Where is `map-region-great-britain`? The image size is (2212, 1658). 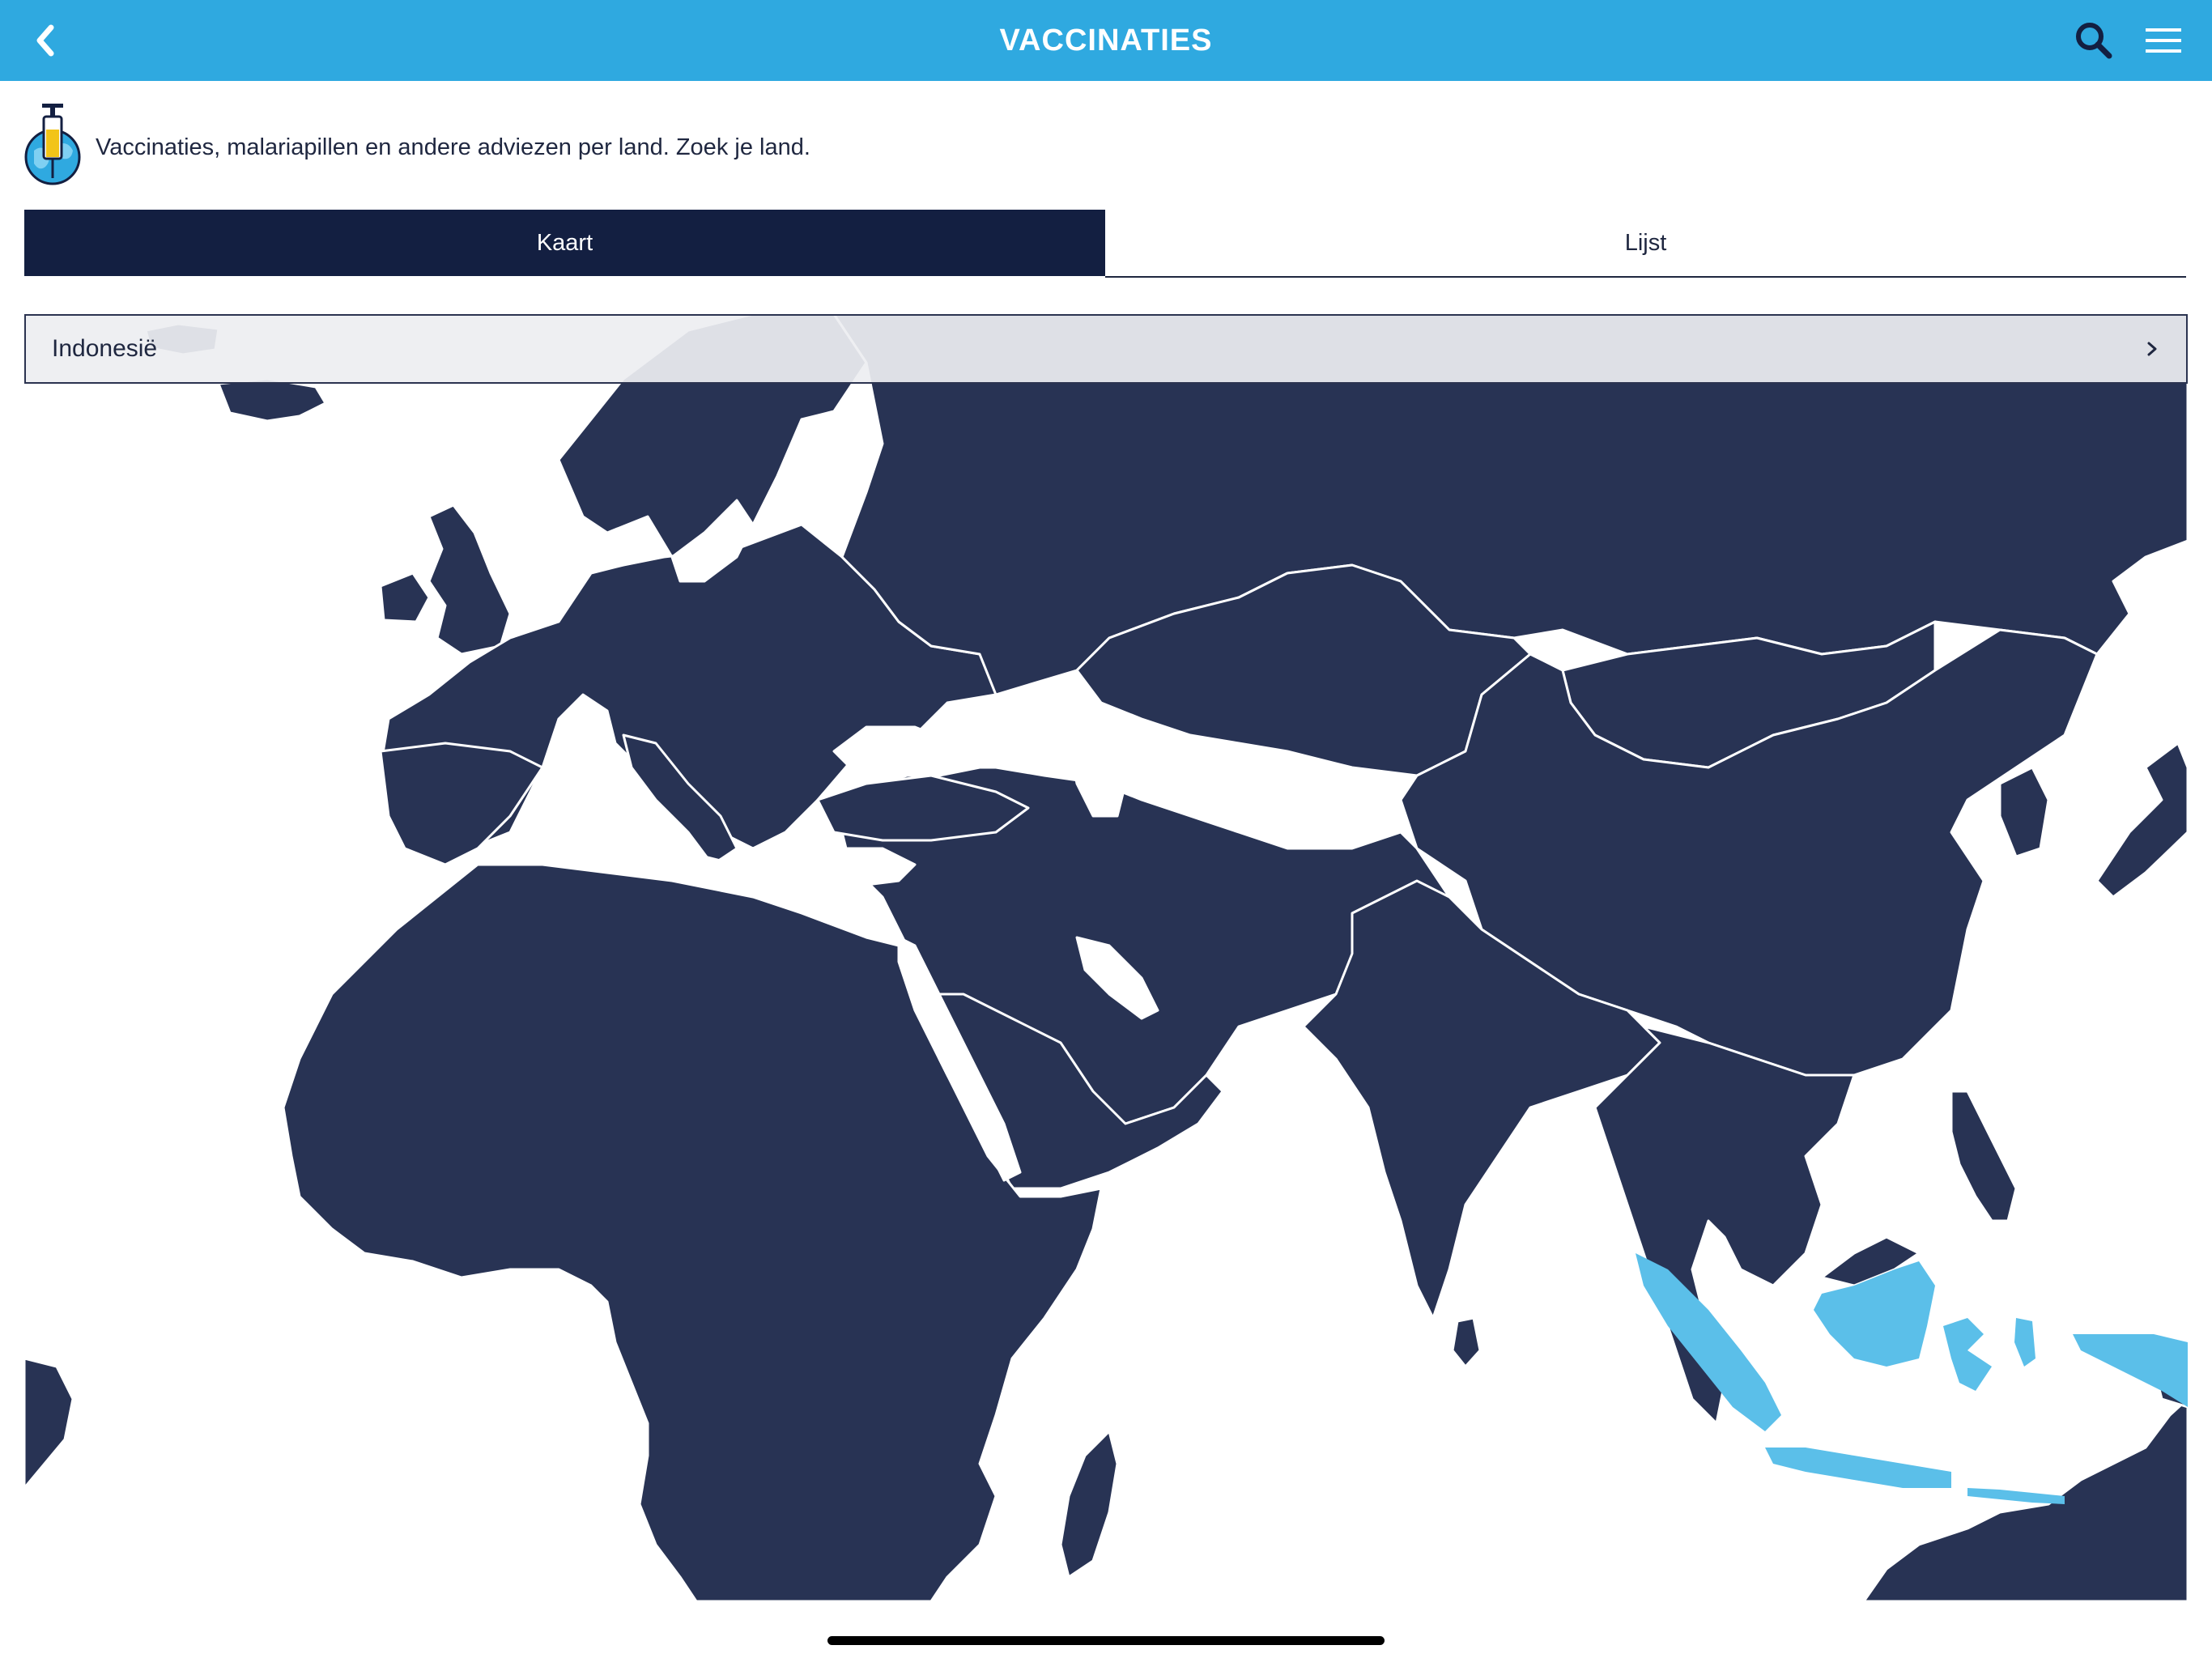 map-region-great-britain is located at coordinates (470, 580).